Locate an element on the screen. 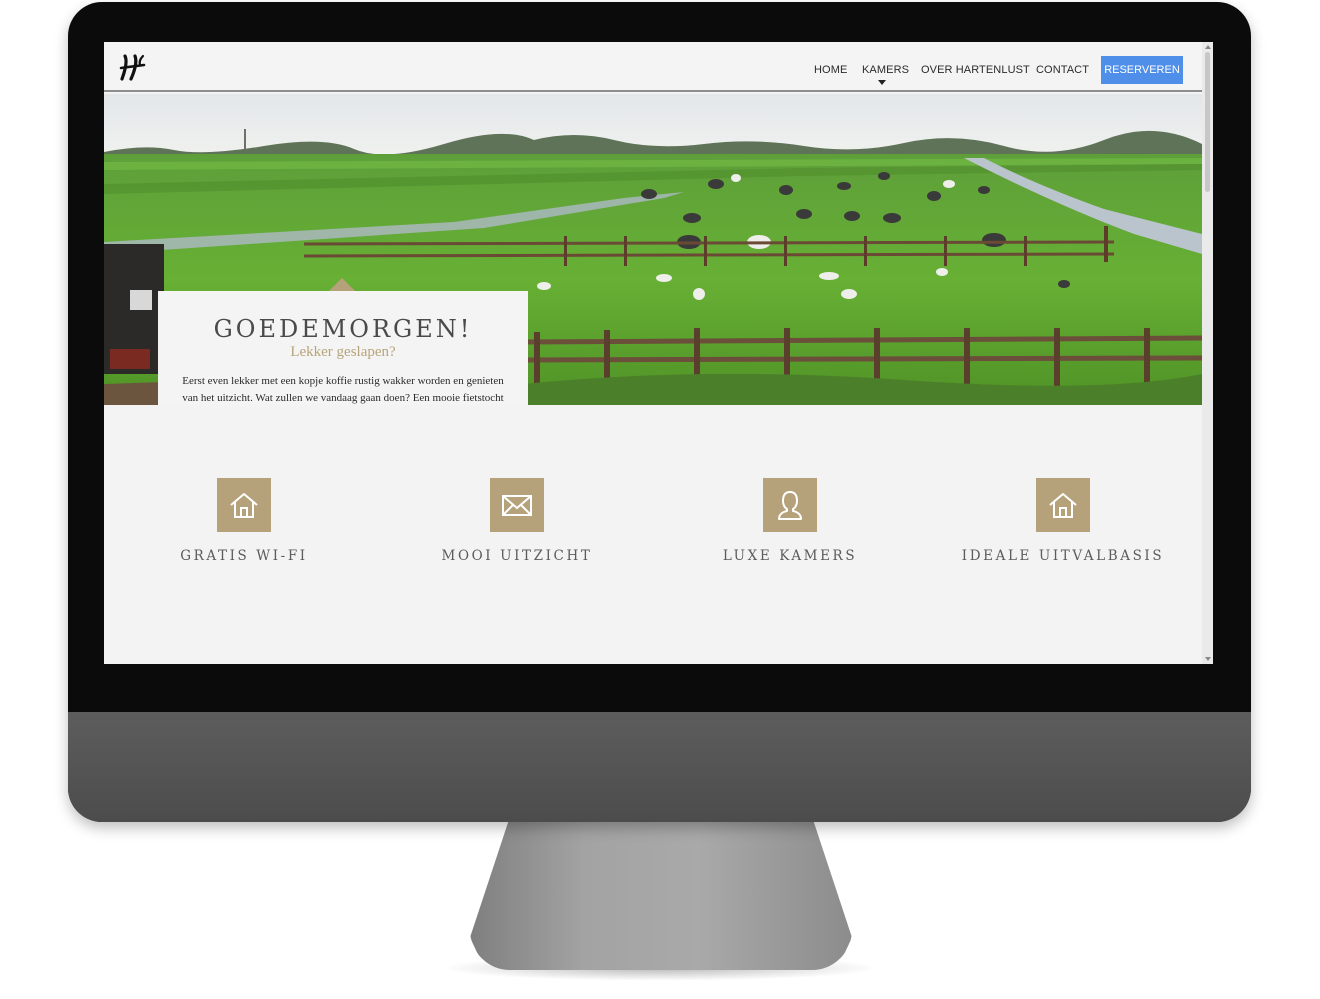  feature-gratis-wifi: GRATIS WI-FI is located at coordinates (244, 521).